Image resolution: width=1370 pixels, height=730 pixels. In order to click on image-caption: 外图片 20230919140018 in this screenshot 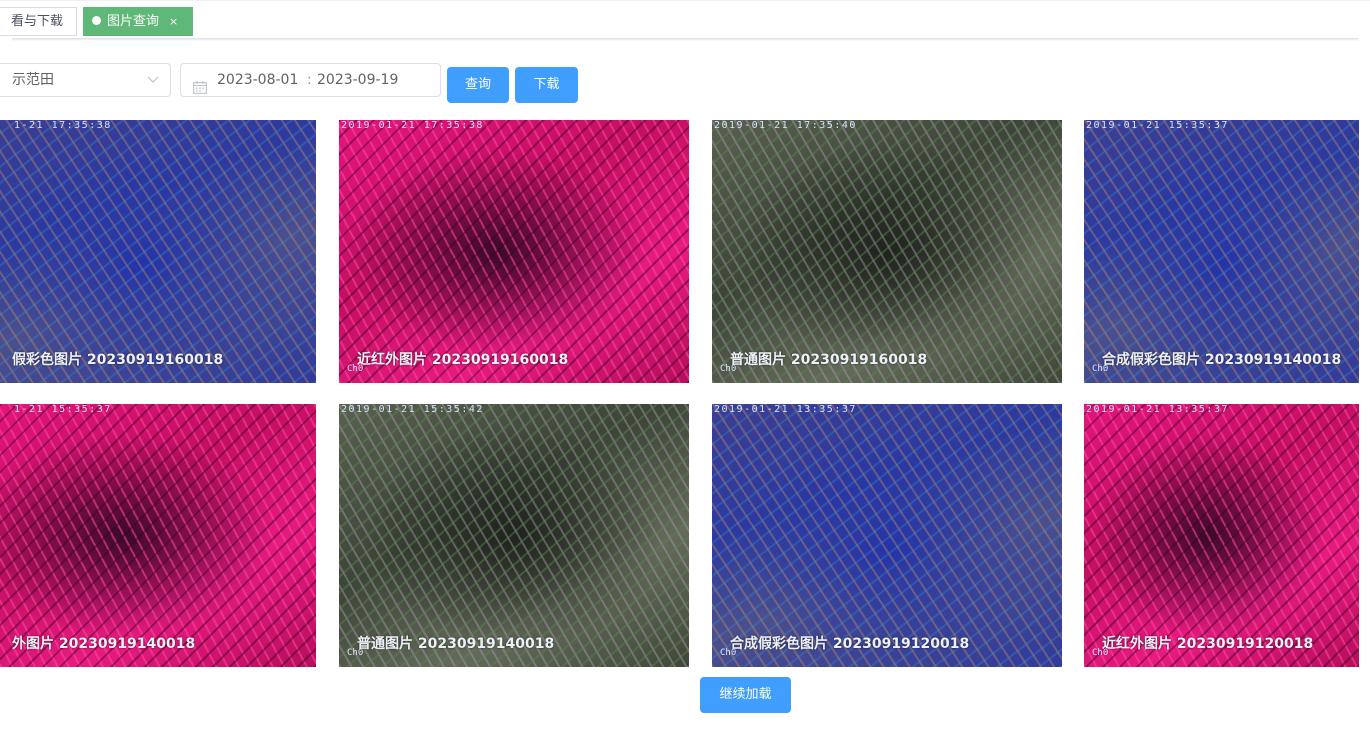, I will do `click(104, 644)`.